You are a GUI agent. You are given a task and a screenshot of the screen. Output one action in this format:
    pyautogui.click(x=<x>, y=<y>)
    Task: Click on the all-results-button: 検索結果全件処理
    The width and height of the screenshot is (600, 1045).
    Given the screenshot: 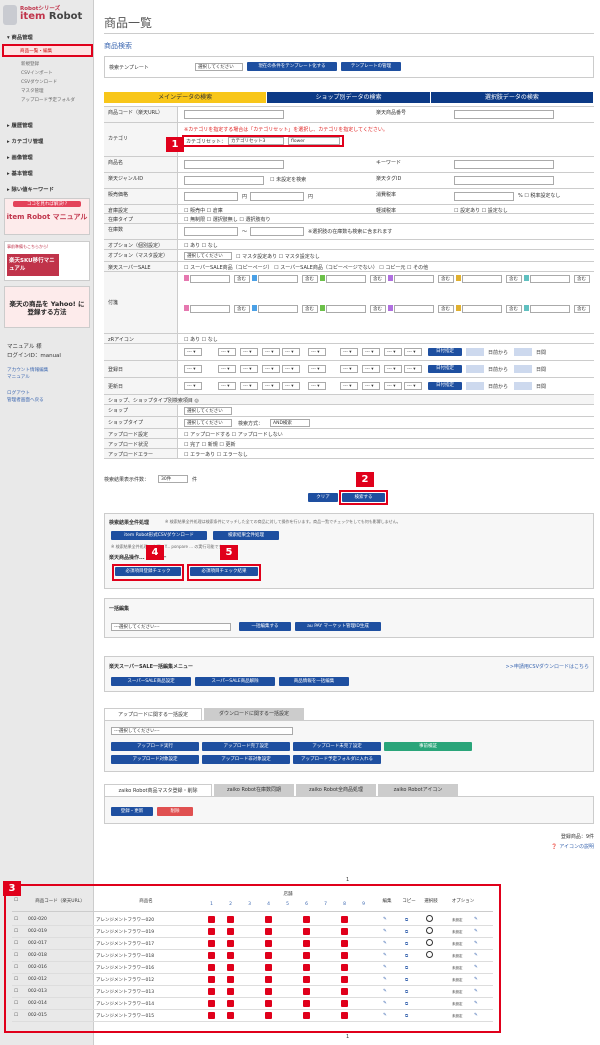 What is the action you would take?
    pyautogui.click(x=246, y=535)
    